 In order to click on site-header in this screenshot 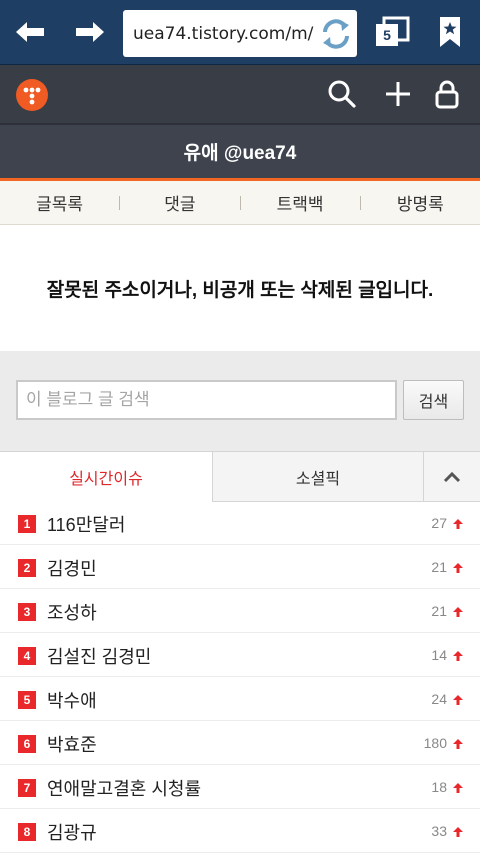, I will do `click(240, 94)`.